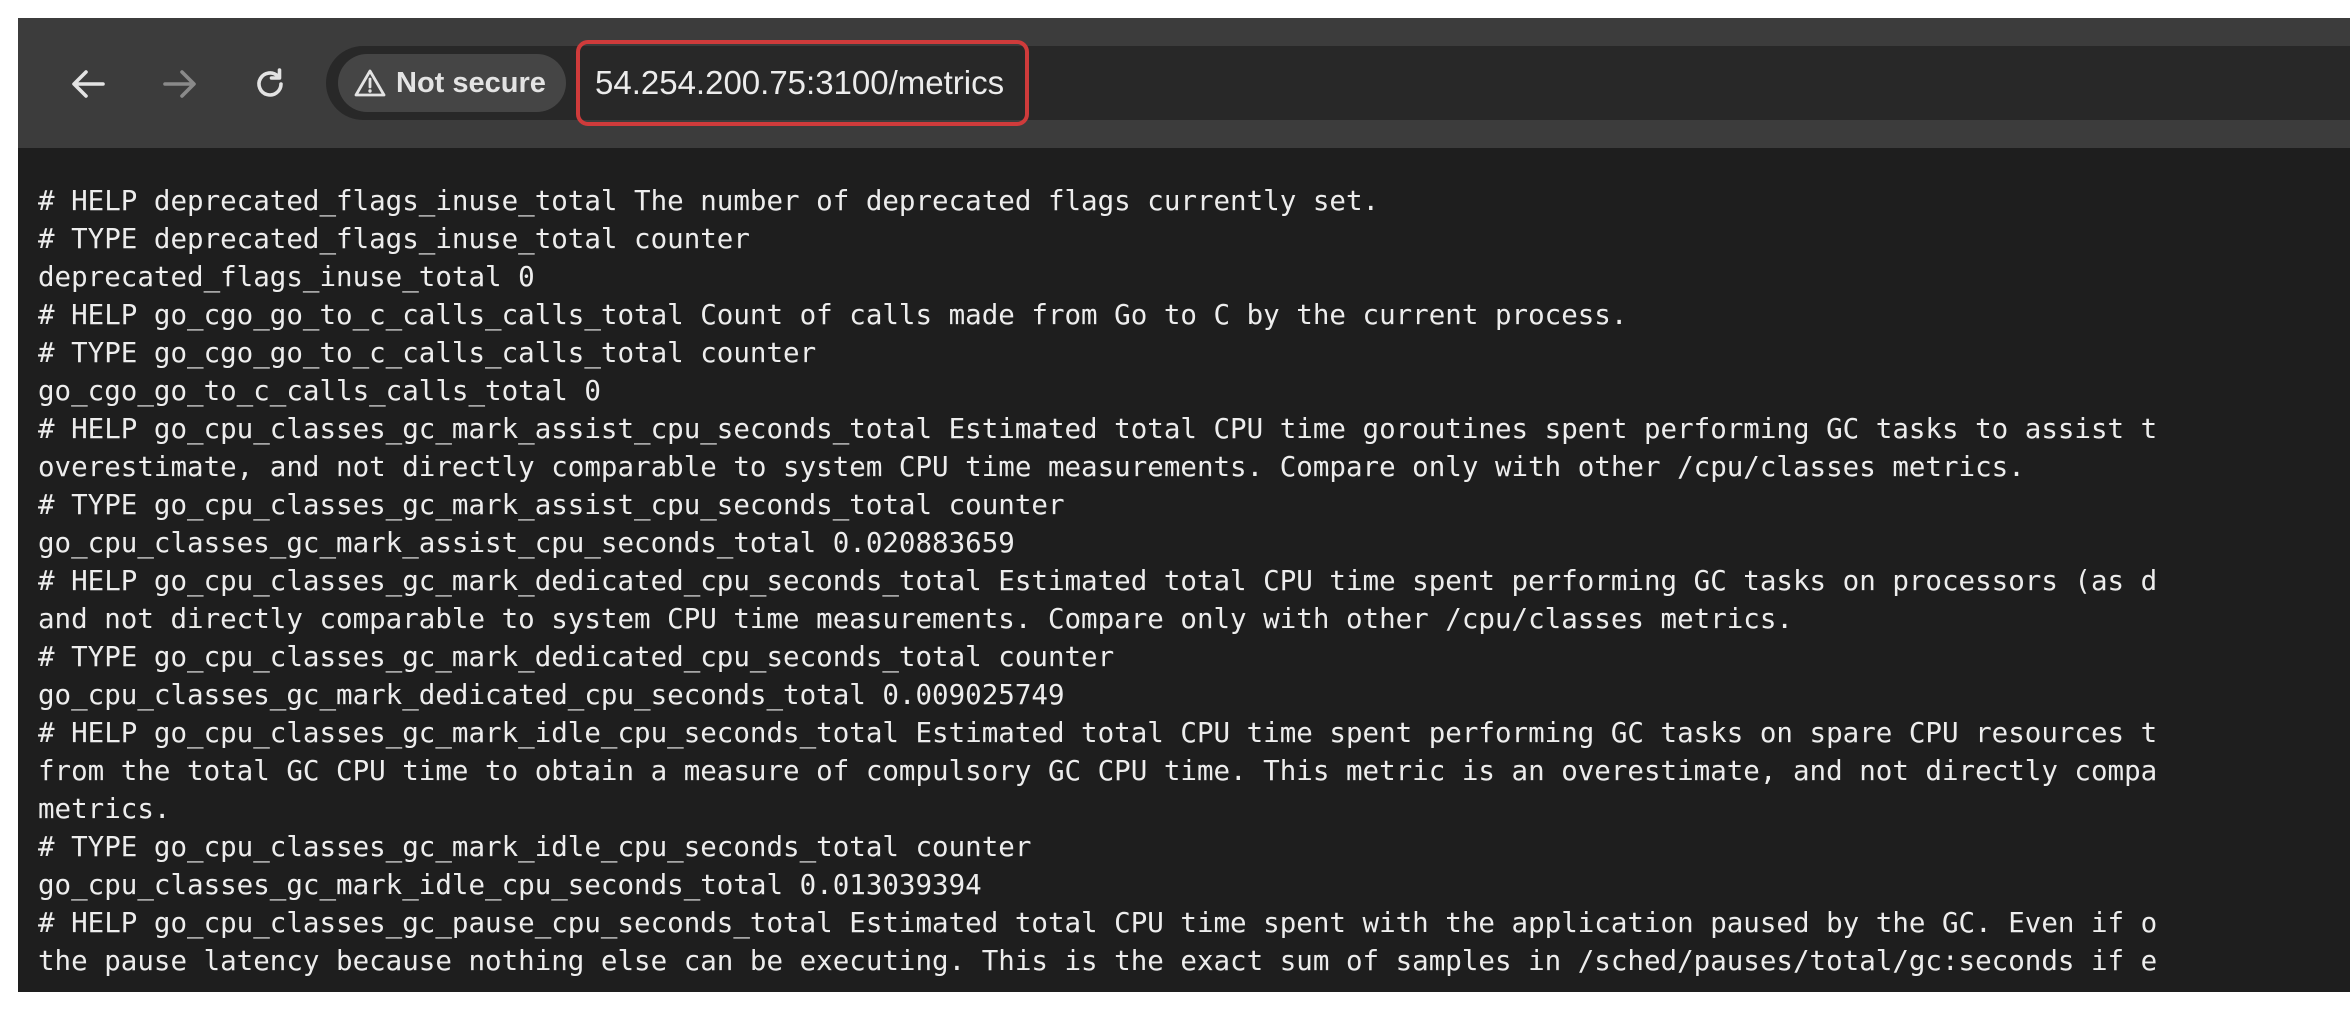 The width and height of the screenshot is (2350, 1012). I want to click on arrow-right-icon, so click(180, 84).